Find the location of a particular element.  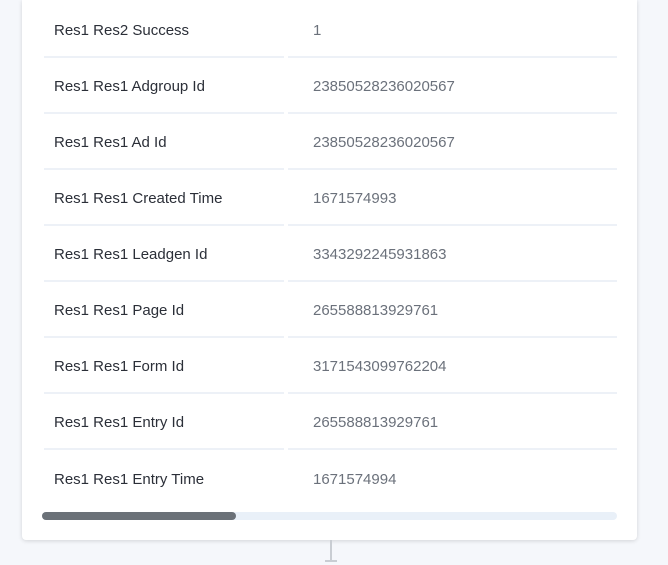

table-row: Res1 Res1 Ad Id 23850528236020567 is located at coordinates (330, 143).